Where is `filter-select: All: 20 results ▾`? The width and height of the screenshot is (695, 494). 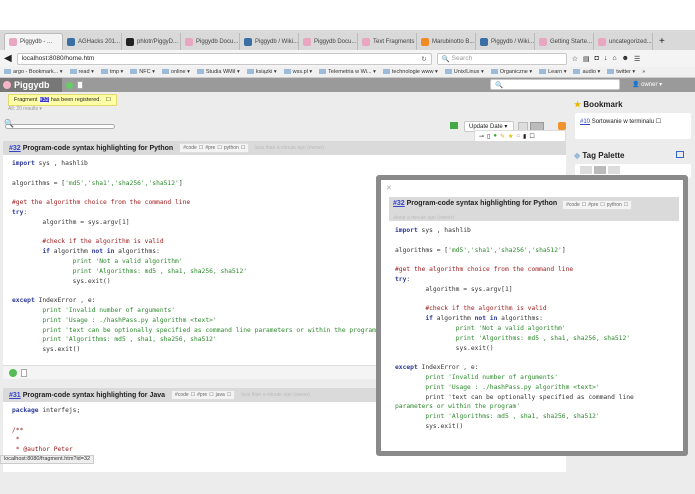 filter-select: All: 20 results ▾ is located at coordinates (25, 109).